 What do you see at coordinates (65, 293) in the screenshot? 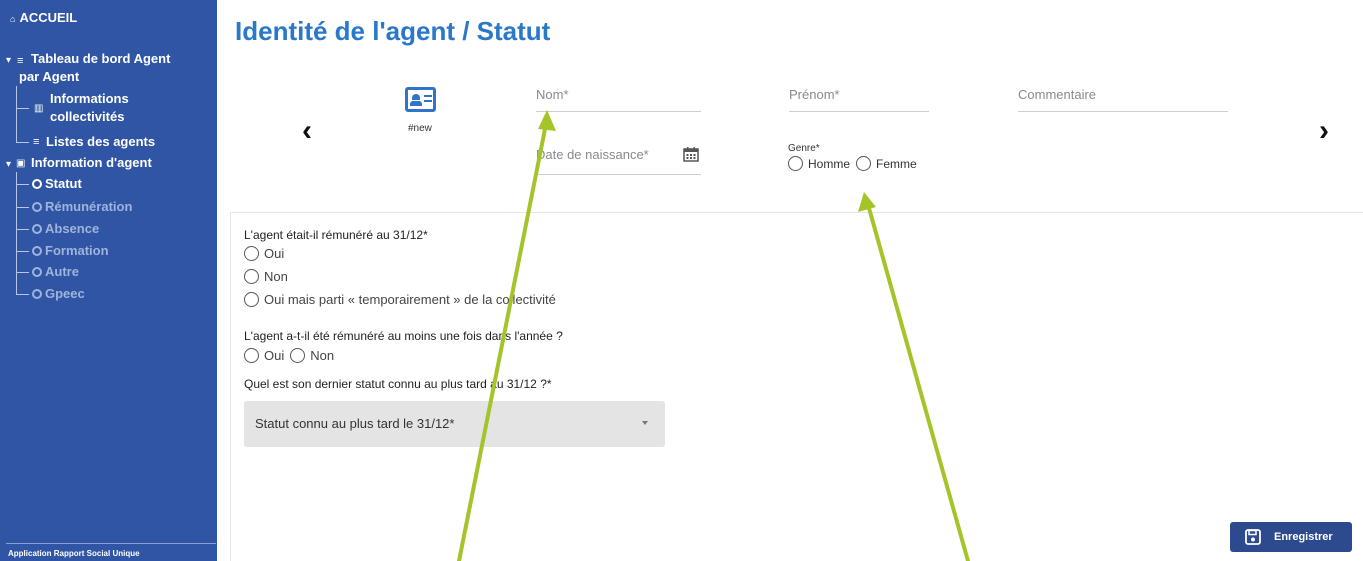
I see `sidebar-item-label: Gpeec` at bounding box center [65, 293].